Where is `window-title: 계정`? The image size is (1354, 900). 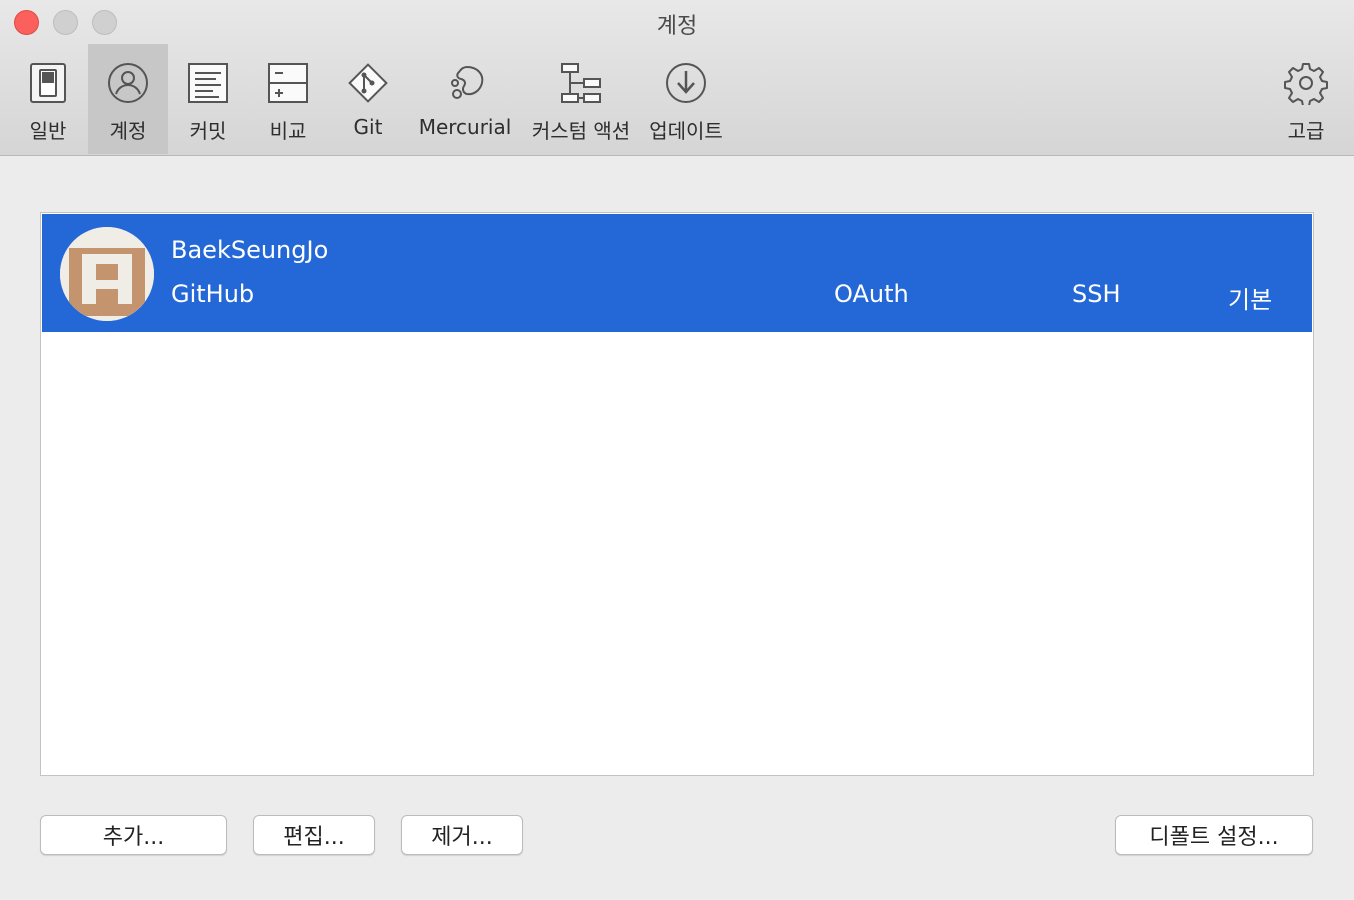 window-title: 계정 is located at coordinates (677, 26).